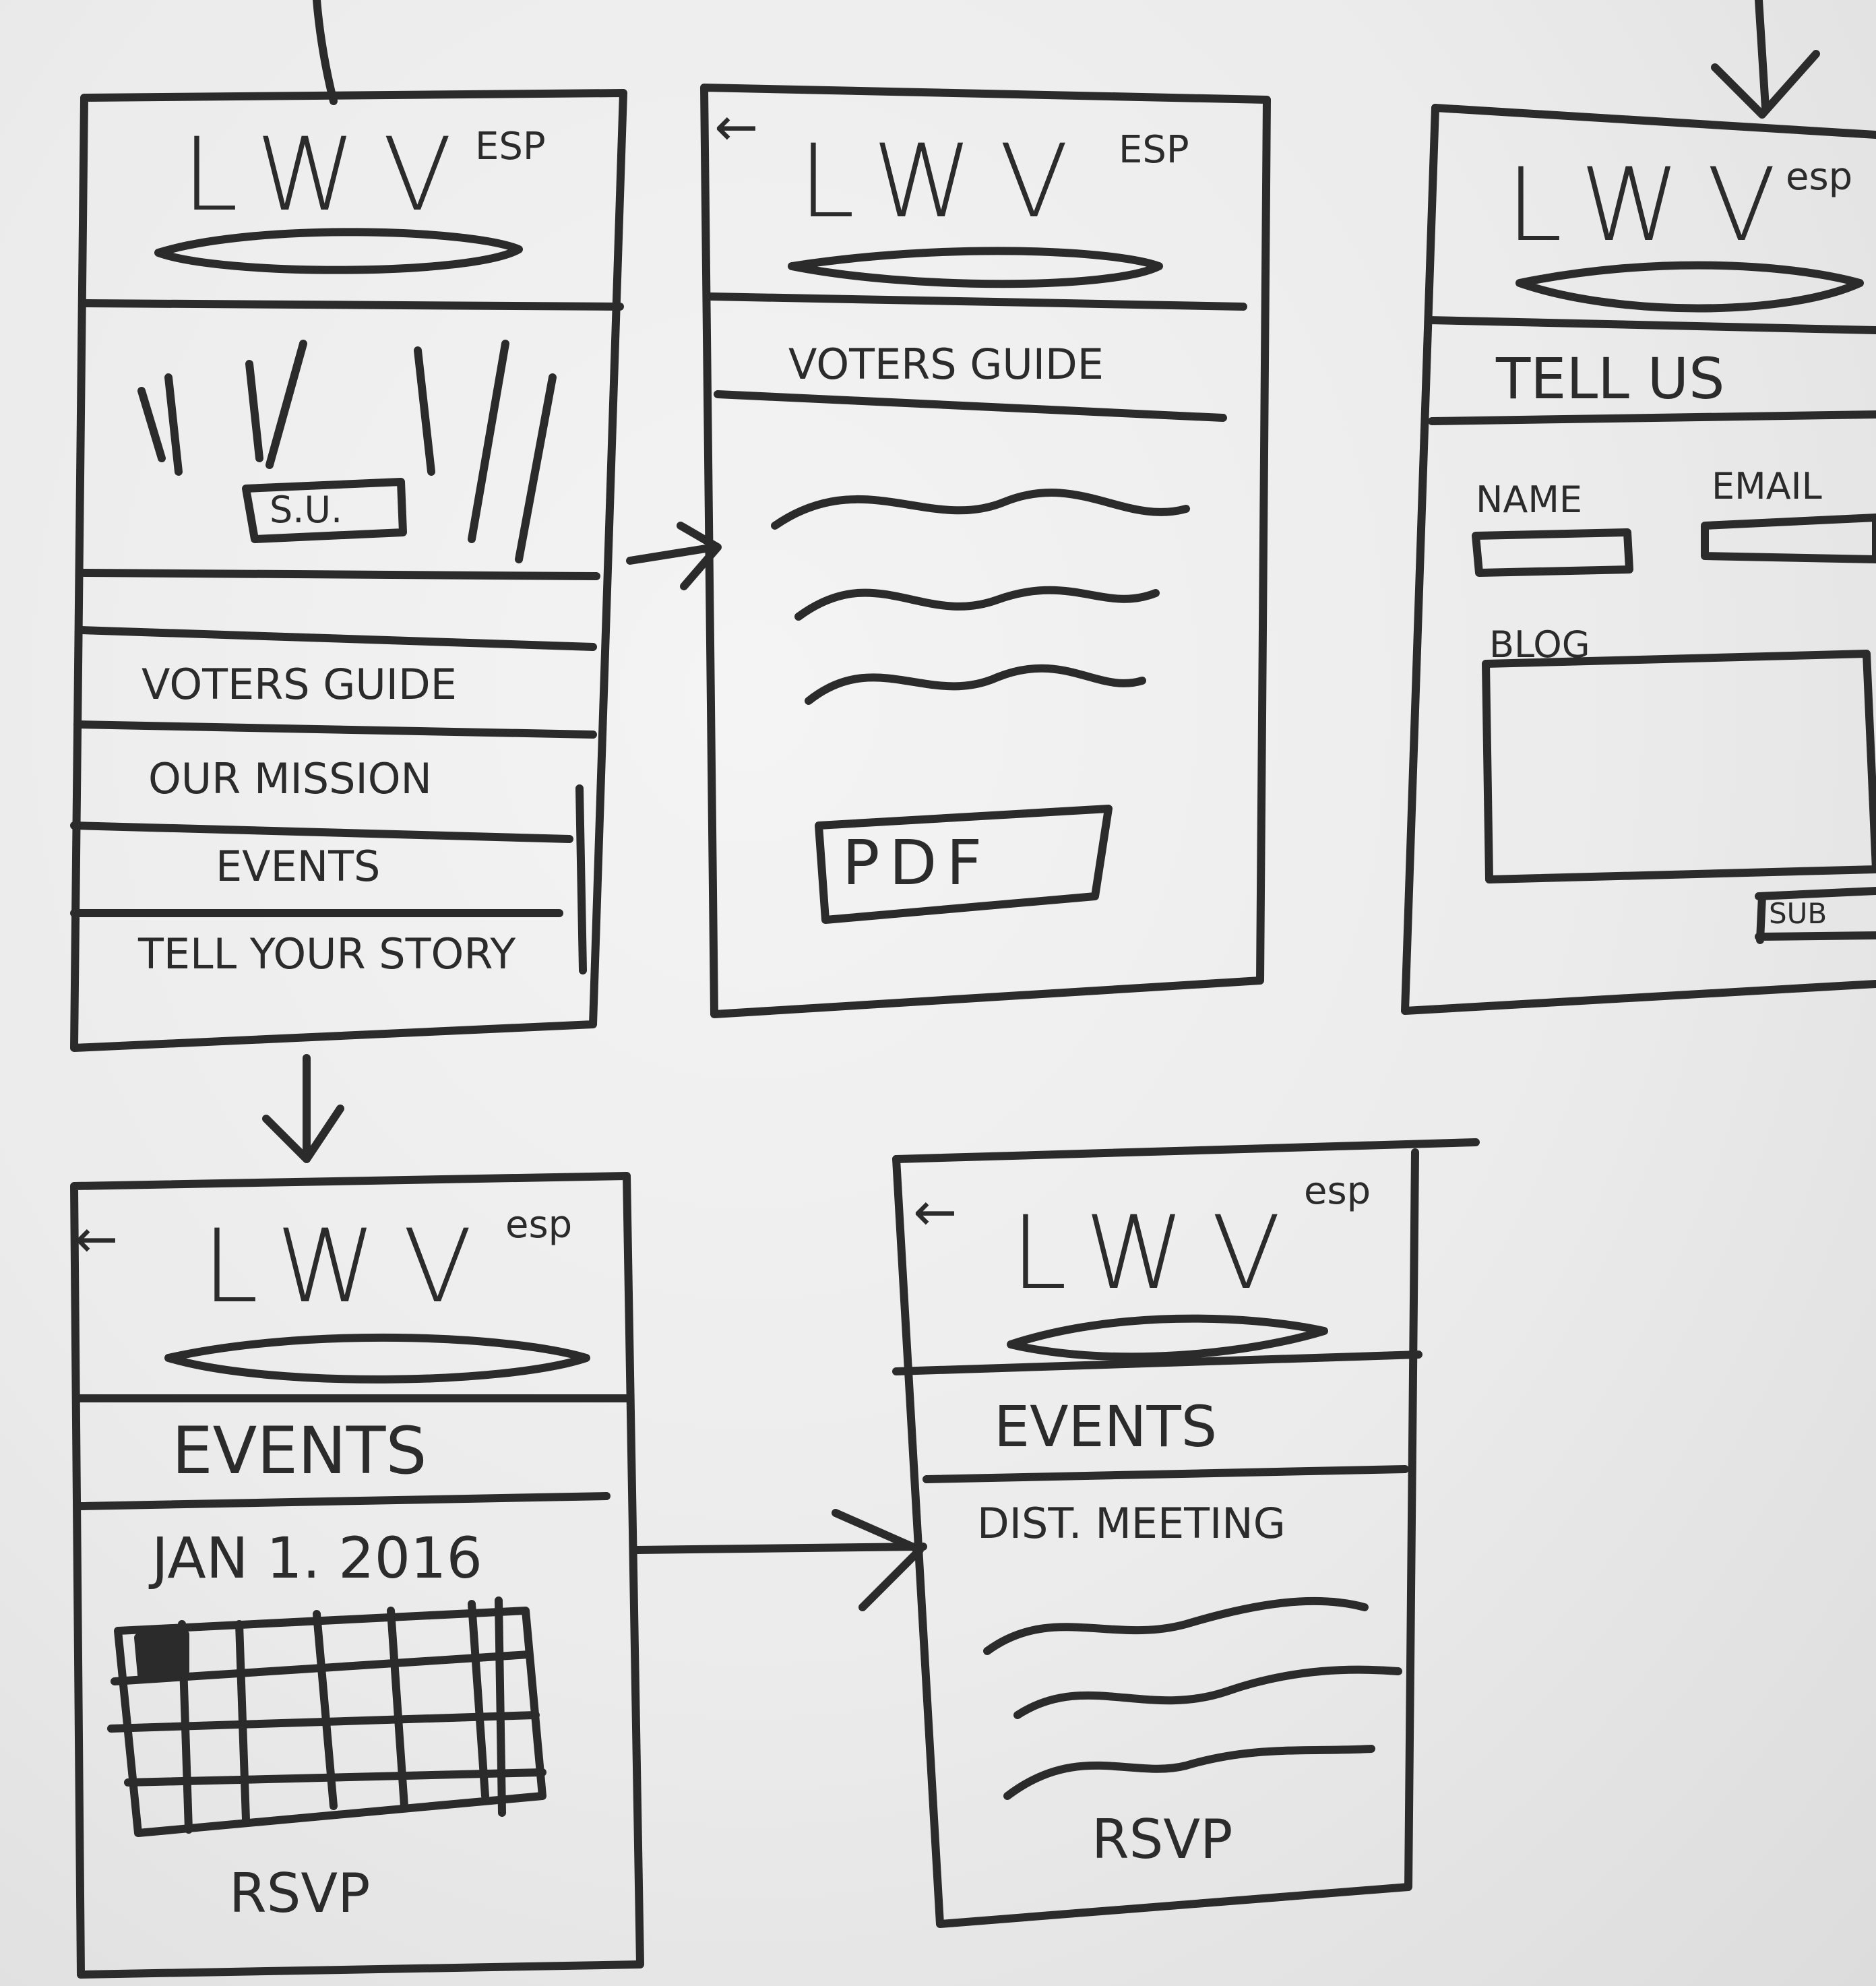  I want to click on tell-us-lang-toggle: esp, so click(1819, 177).